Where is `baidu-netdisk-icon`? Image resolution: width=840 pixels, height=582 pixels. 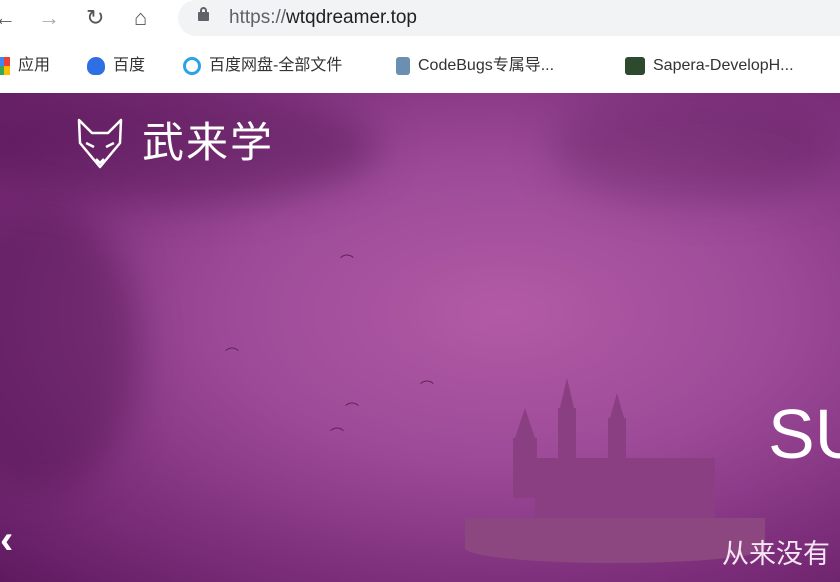 baidu-netdisk-icon is located at coordinates (192, 66).